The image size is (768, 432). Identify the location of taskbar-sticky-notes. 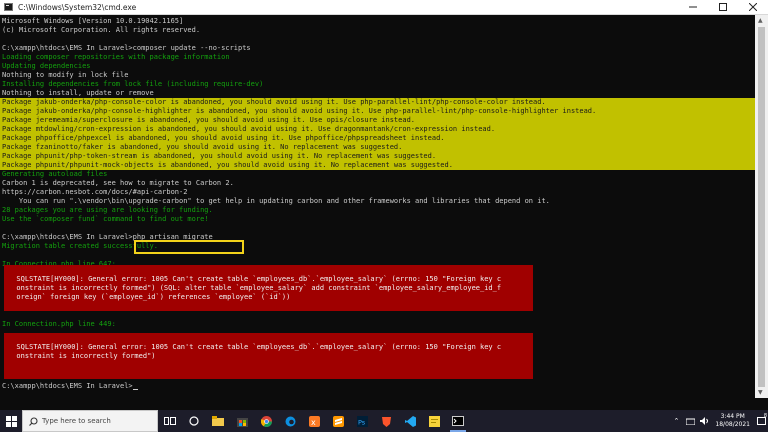
(434, 421).